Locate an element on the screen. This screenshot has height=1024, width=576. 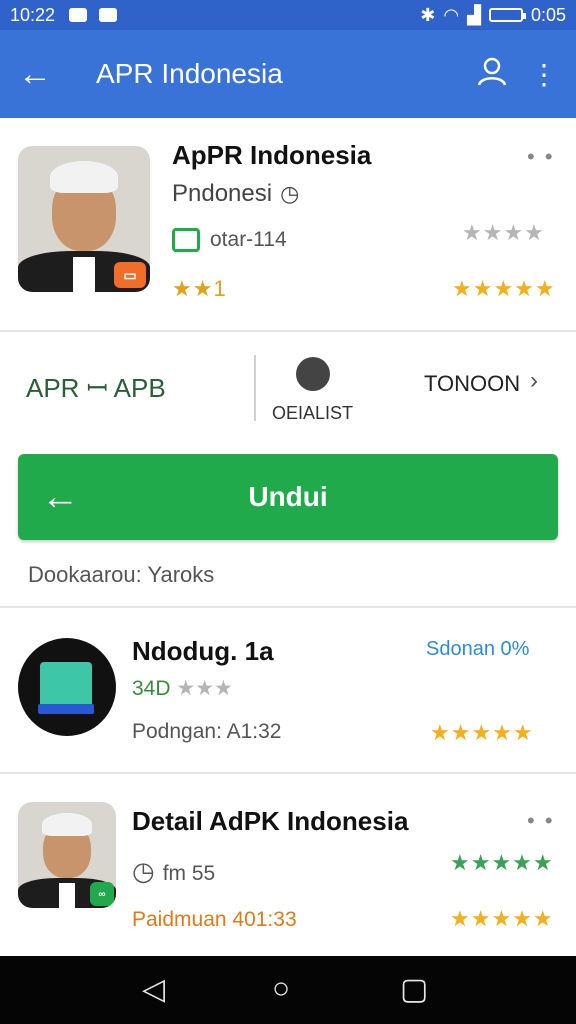
app-title: ApPR Indonesia is located at coordinates (272, 155).